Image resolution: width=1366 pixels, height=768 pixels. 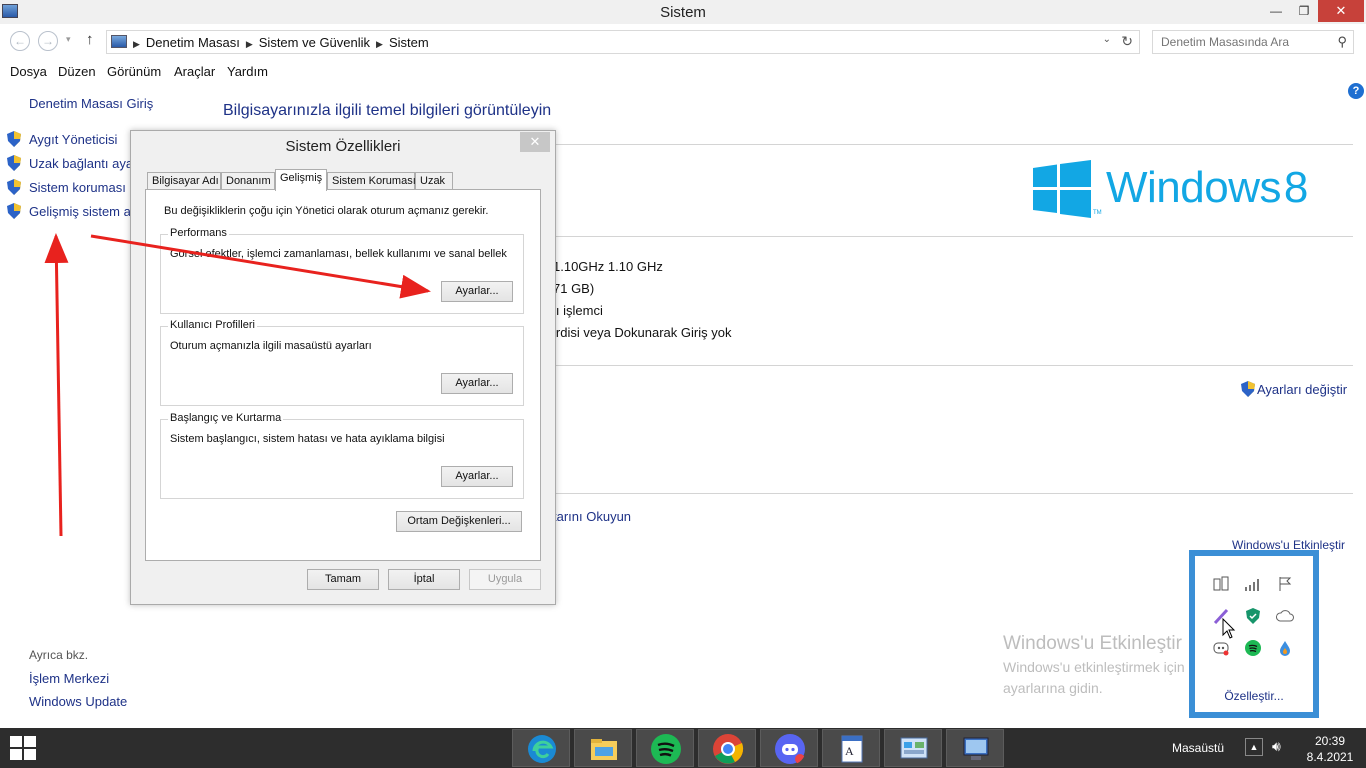 I want to click on start-button, so click(x=23, y=748).